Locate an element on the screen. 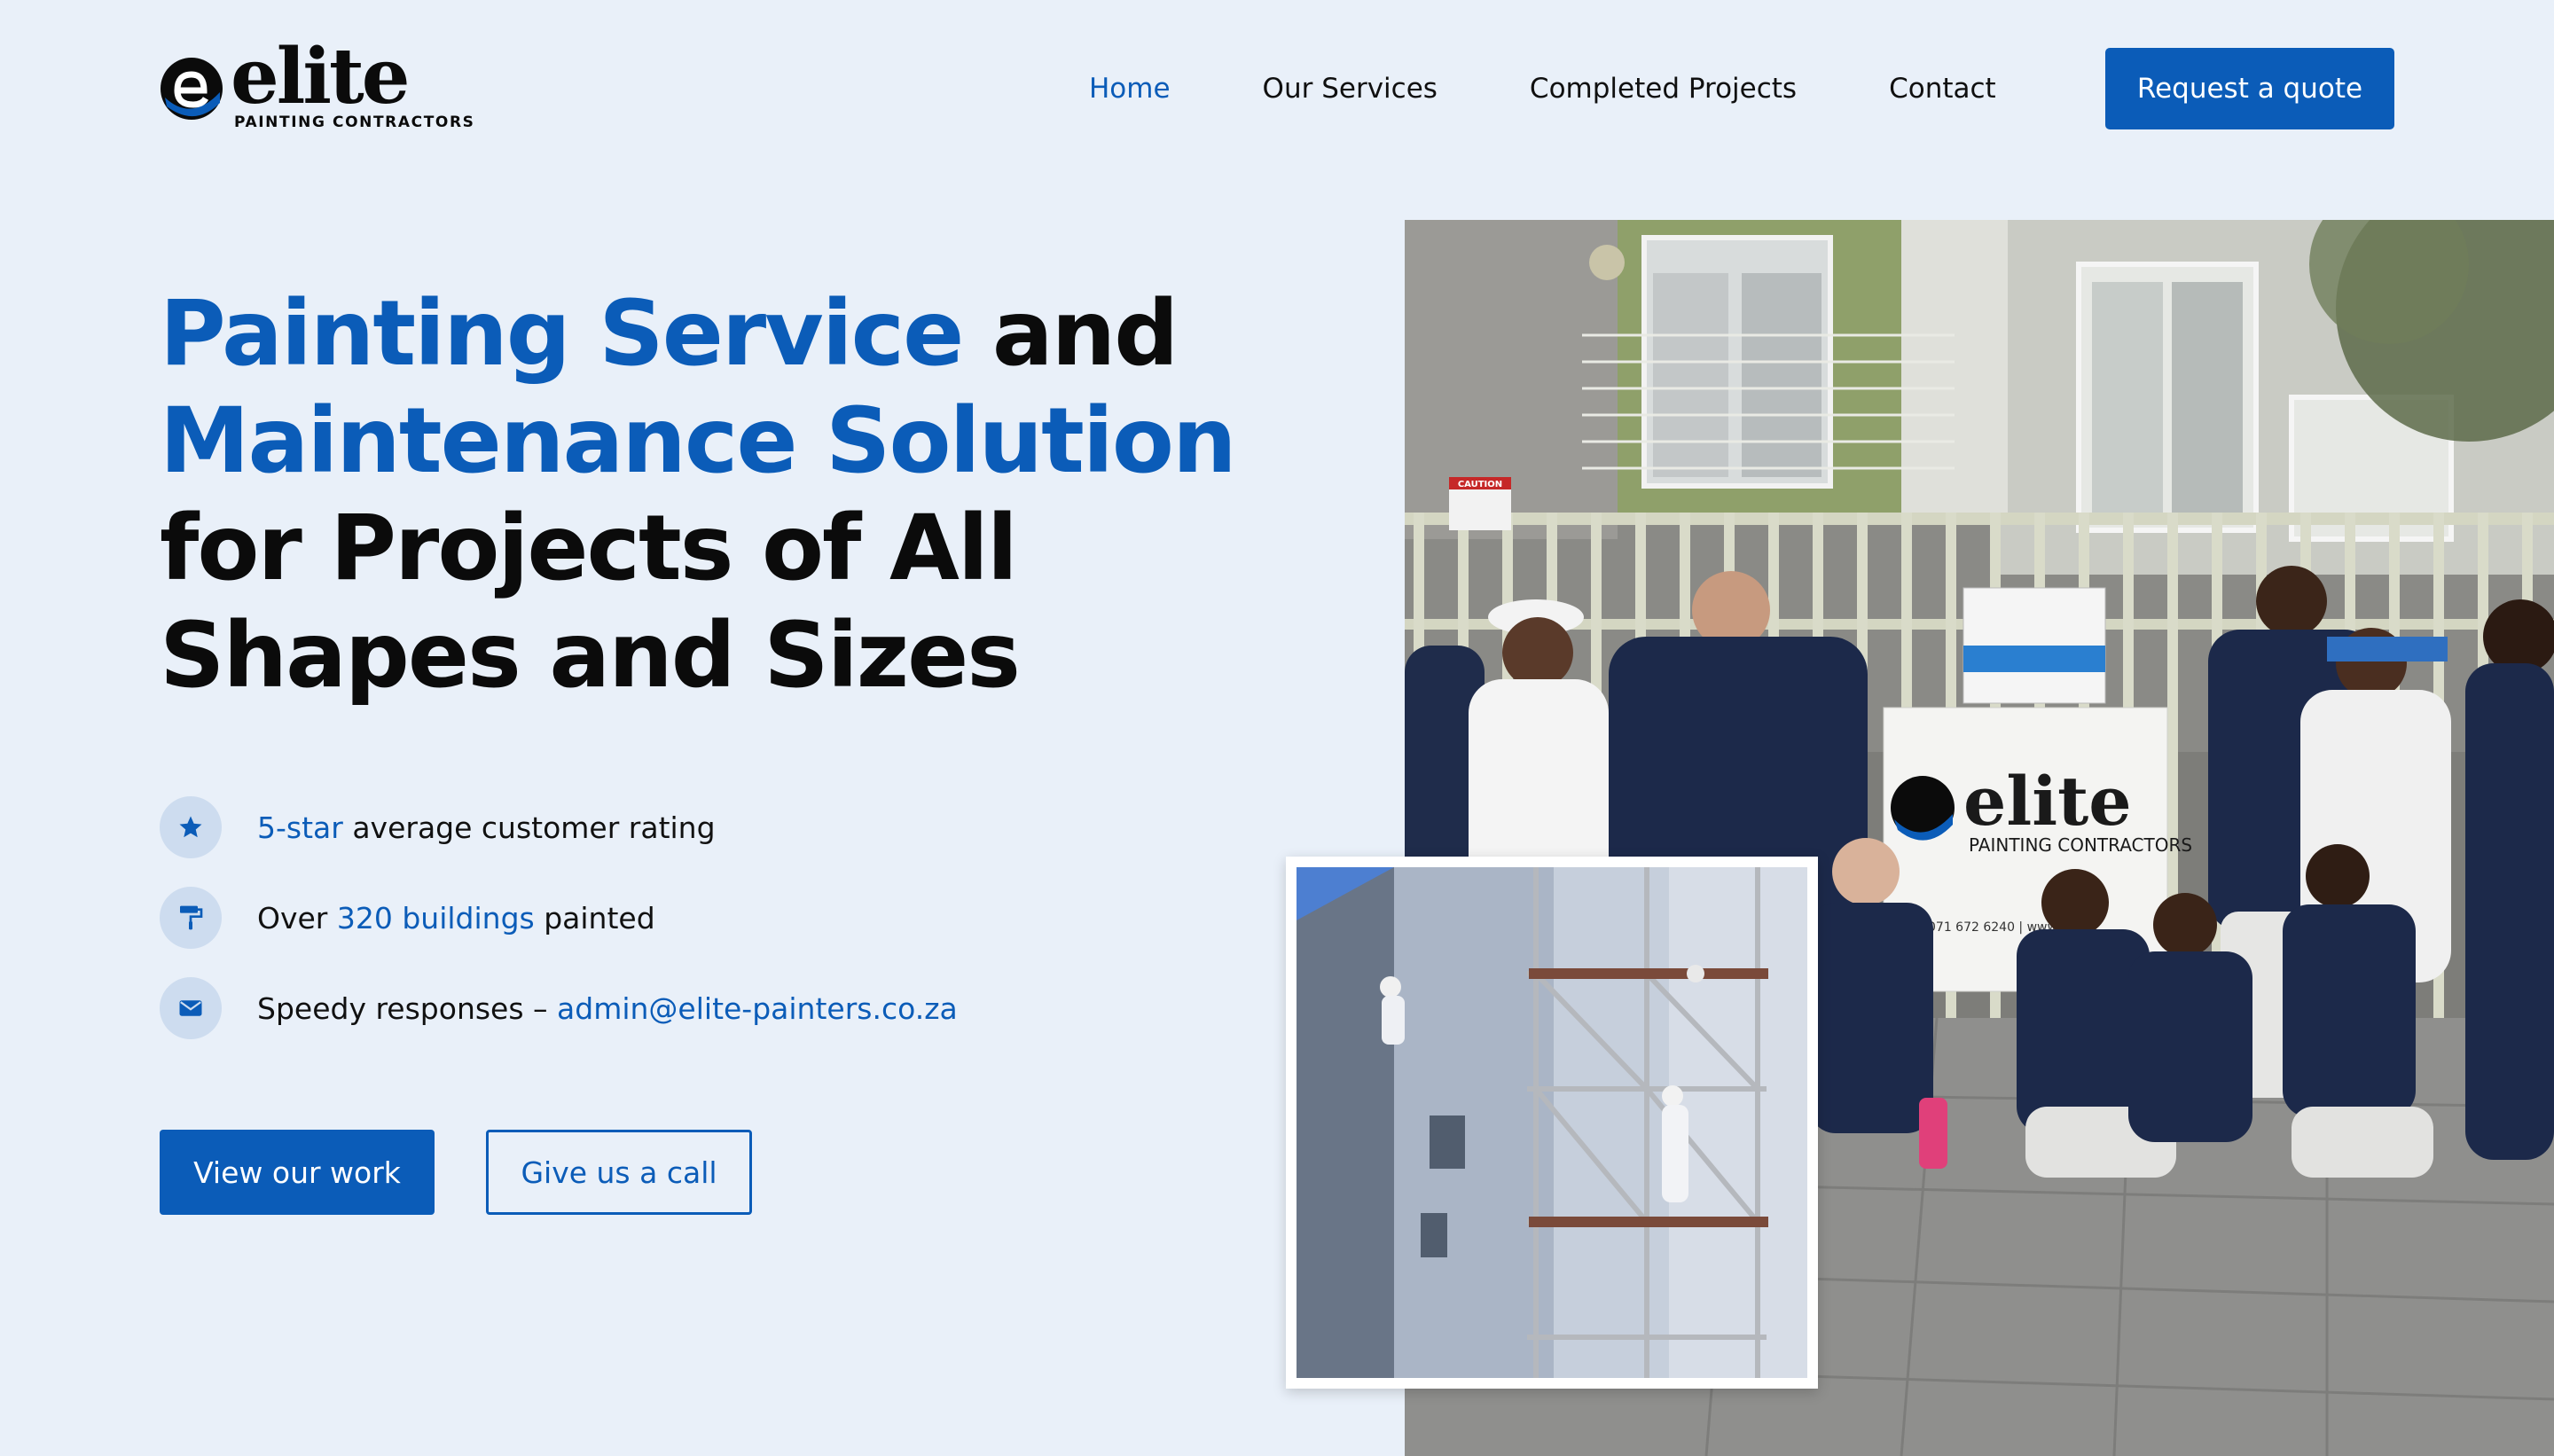 The width and height of the screenshot is (2554, 1456). sign-brand-text: elite is located at coordinates (2047, 801).